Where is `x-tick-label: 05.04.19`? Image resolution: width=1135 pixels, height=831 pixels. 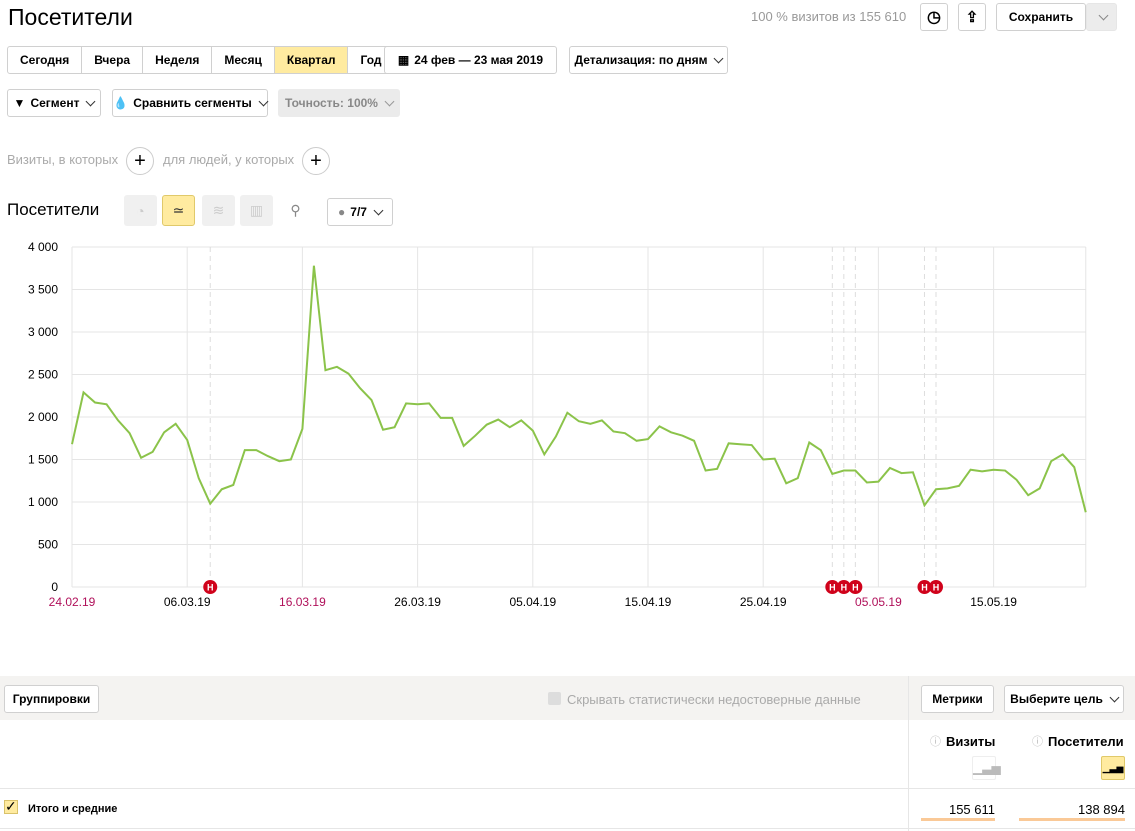 x-tick-label: 05.04.19 is located at coordinates (532, 602).